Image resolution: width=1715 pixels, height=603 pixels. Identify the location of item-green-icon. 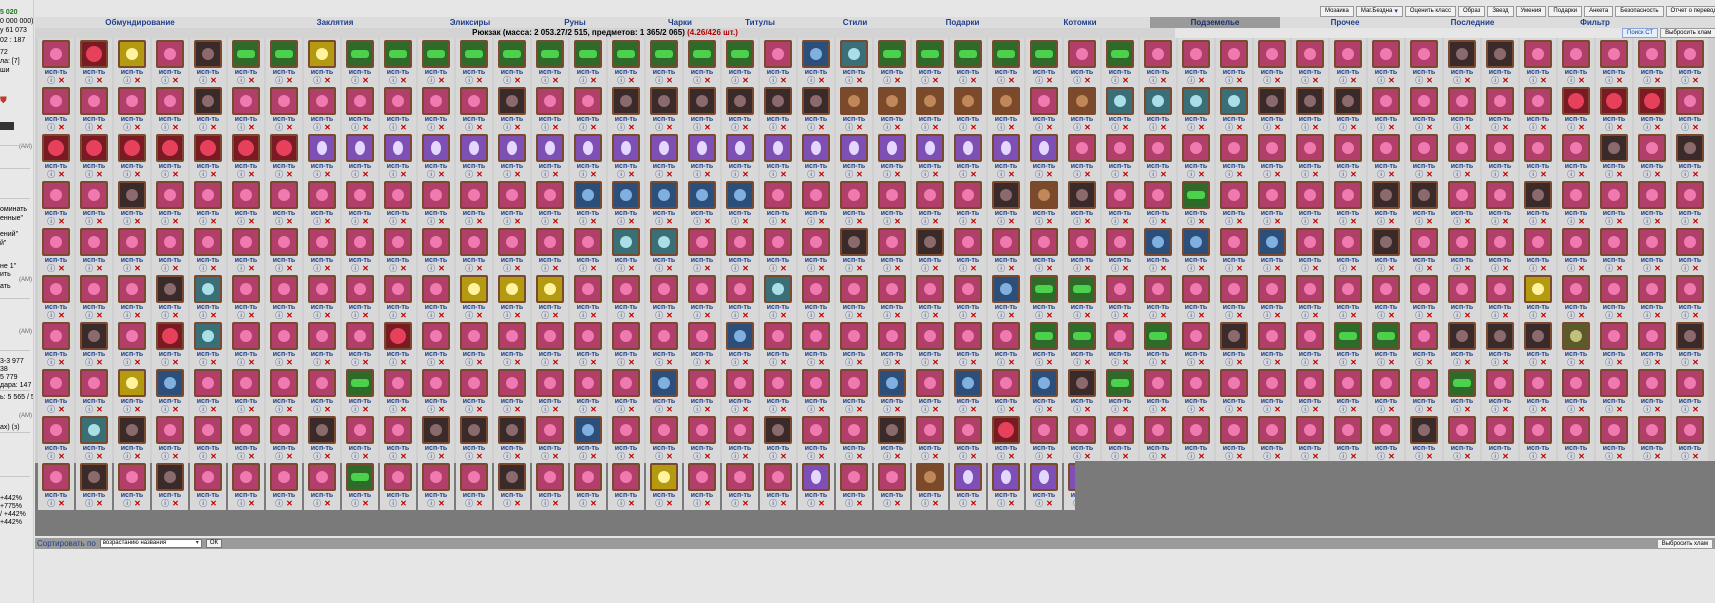
(1348, 336).